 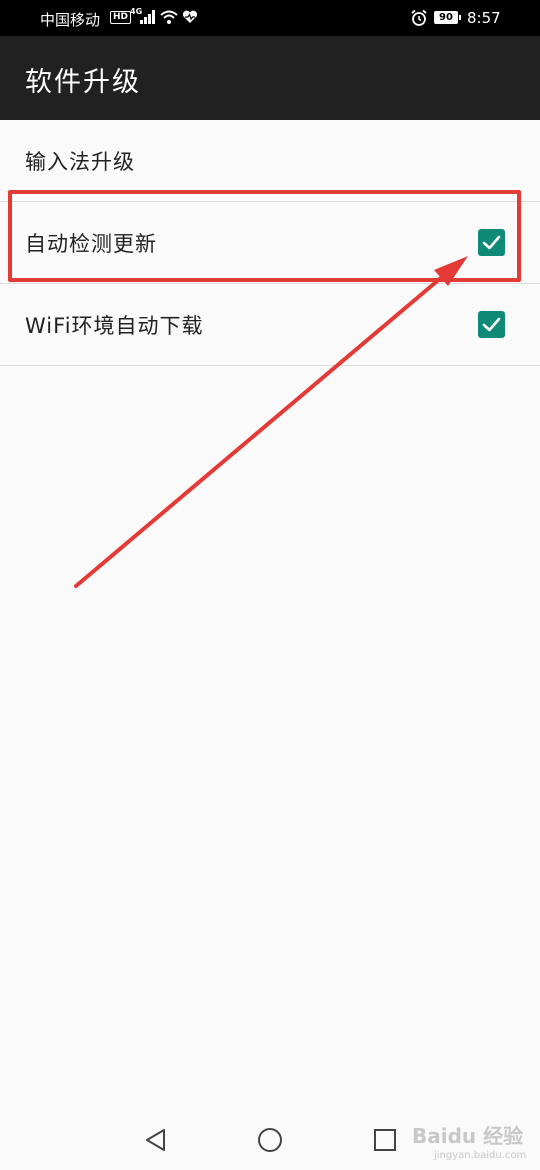 I want to click on home-icon, so click(x=270, y=1140).